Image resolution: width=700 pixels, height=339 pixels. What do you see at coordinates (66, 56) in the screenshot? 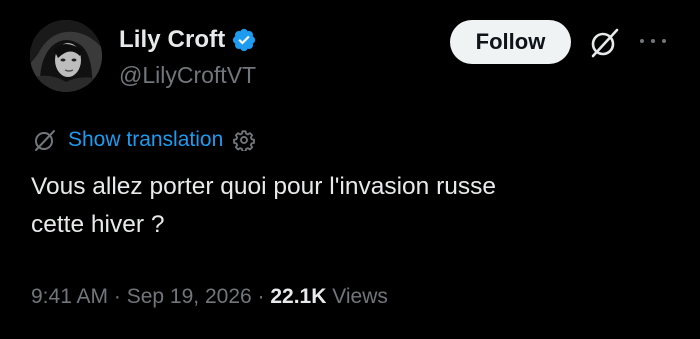
I see `avatar` at bounding box center [66, 56].